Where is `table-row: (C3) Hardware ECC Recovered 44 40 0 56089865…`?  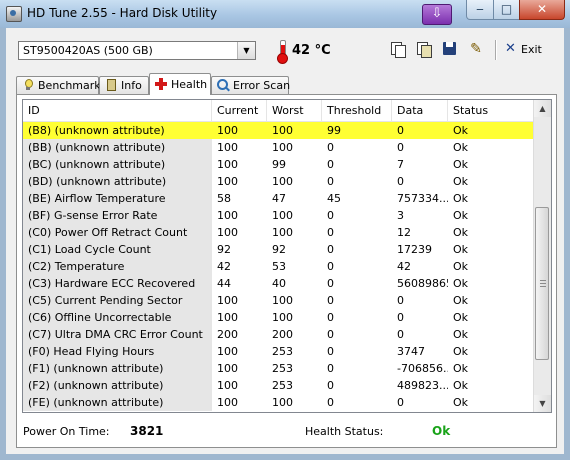 table-row: (C3) Hardware ECC Recovered 44 40 0 56089865… is located at coordinates (279, 283).